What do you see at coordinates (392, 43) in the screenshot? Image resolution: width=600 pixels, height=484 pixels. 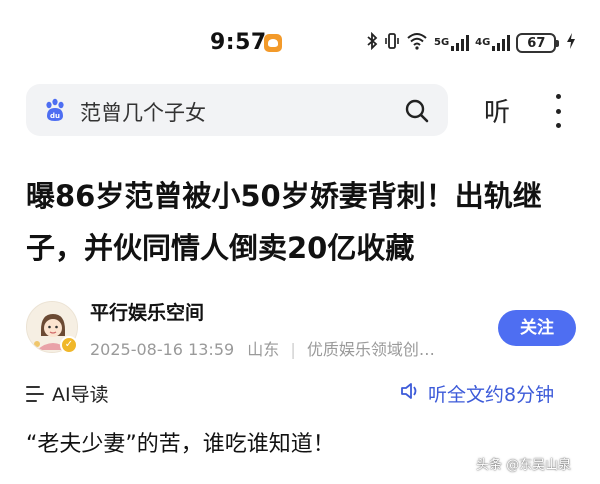 I see `vibrate-icon` at bounding box center [392, 43].